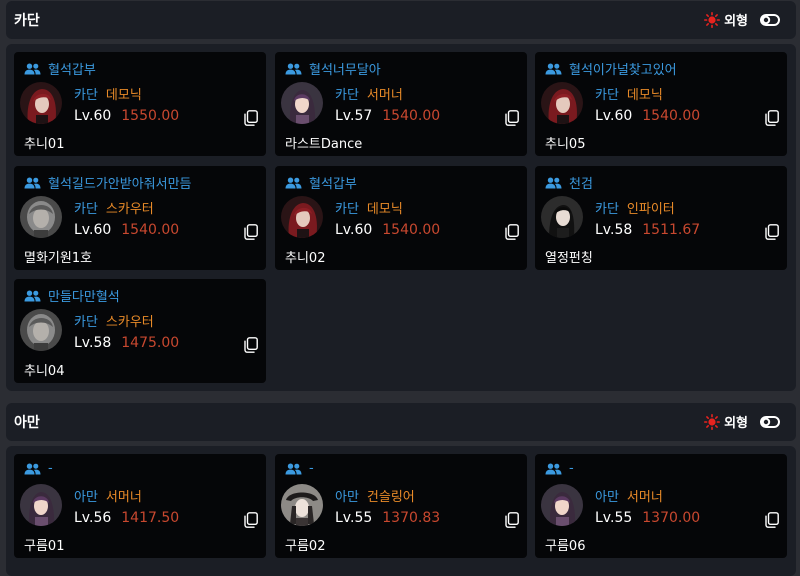  What do you see at coordinates (661, 506) in the screenshot?
I see `character-card: - 아만 서머너 Lv.55 1370.00 구름06` at bounding box center [661, 506].